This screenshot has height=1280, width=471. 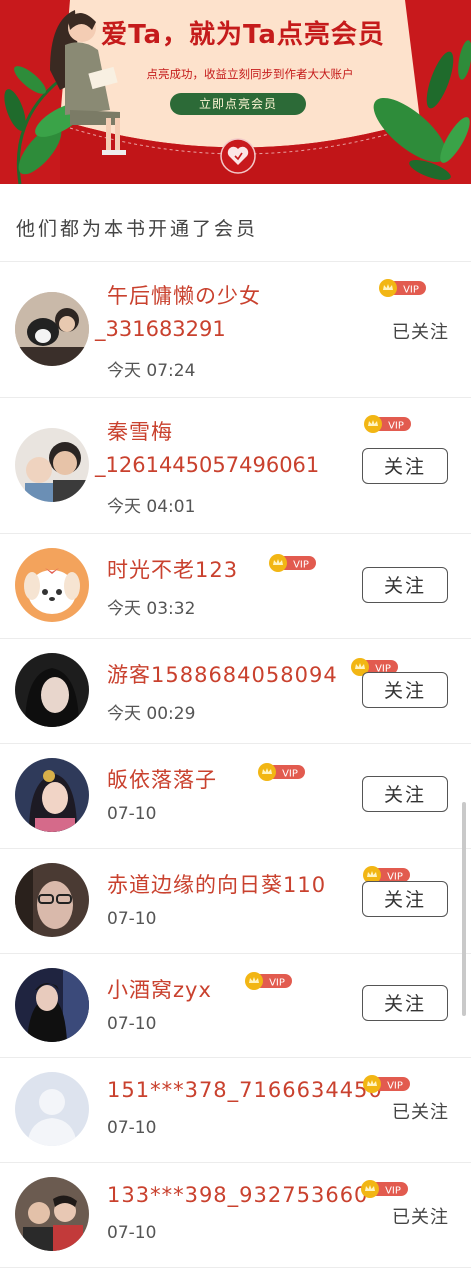 I want to click on promo-banner: 爱Ta，就为Ta点亮会员 点亮成功，收益立刻同步到作者大大账户 立即点亮会员, so click(x=235, y=92).